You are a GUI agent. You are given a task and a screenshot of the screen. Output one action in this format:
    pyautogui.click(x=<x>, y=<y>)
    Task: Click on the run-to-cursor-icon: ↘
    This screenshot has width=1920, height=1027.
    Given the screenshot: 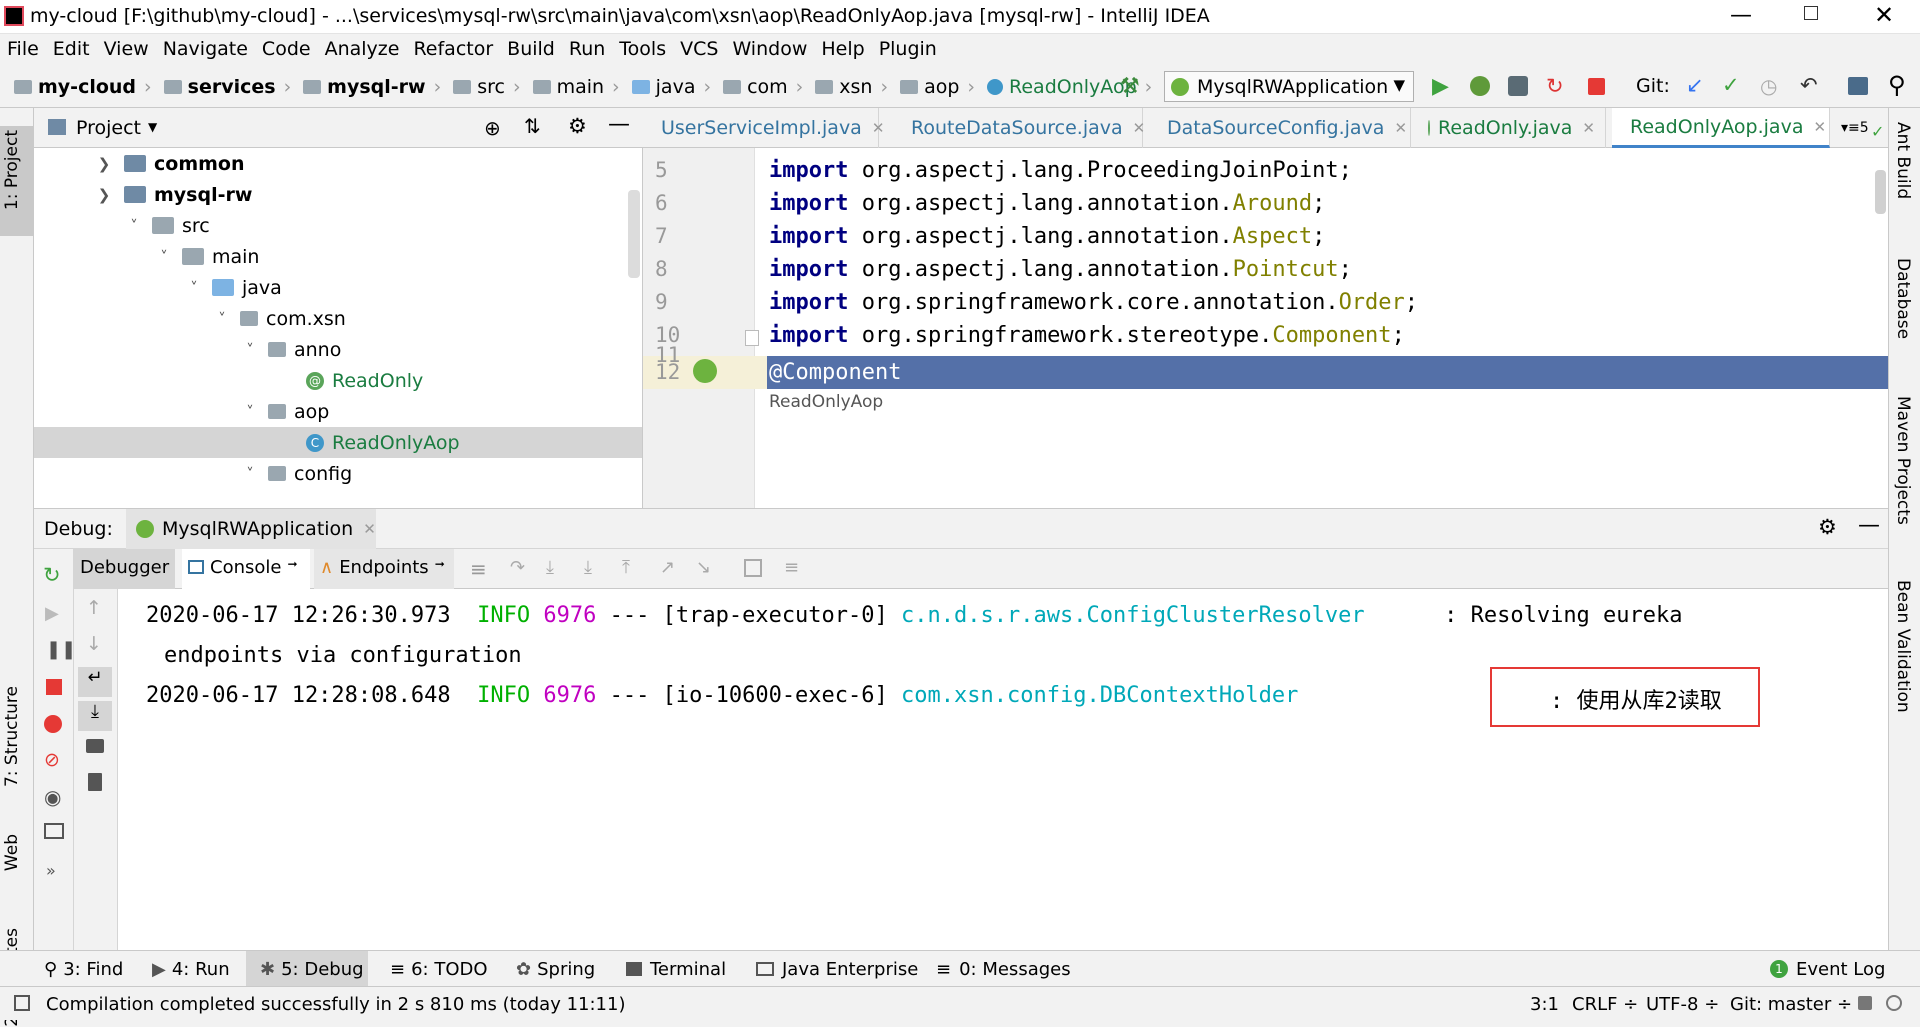 What is the action you would take?
    pyautogui.click(x=703, y=567)
    